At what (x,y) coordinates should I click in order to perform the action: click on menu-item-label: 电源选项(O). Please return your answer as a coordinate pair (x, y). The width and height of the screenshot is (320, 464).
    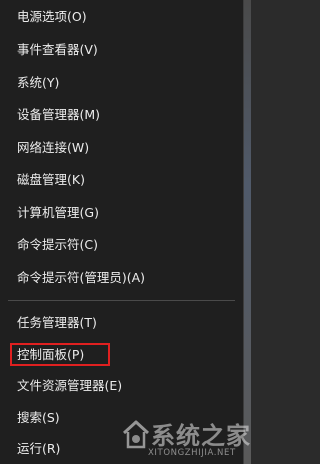
    Looking at the image, I should click on (52, 16).